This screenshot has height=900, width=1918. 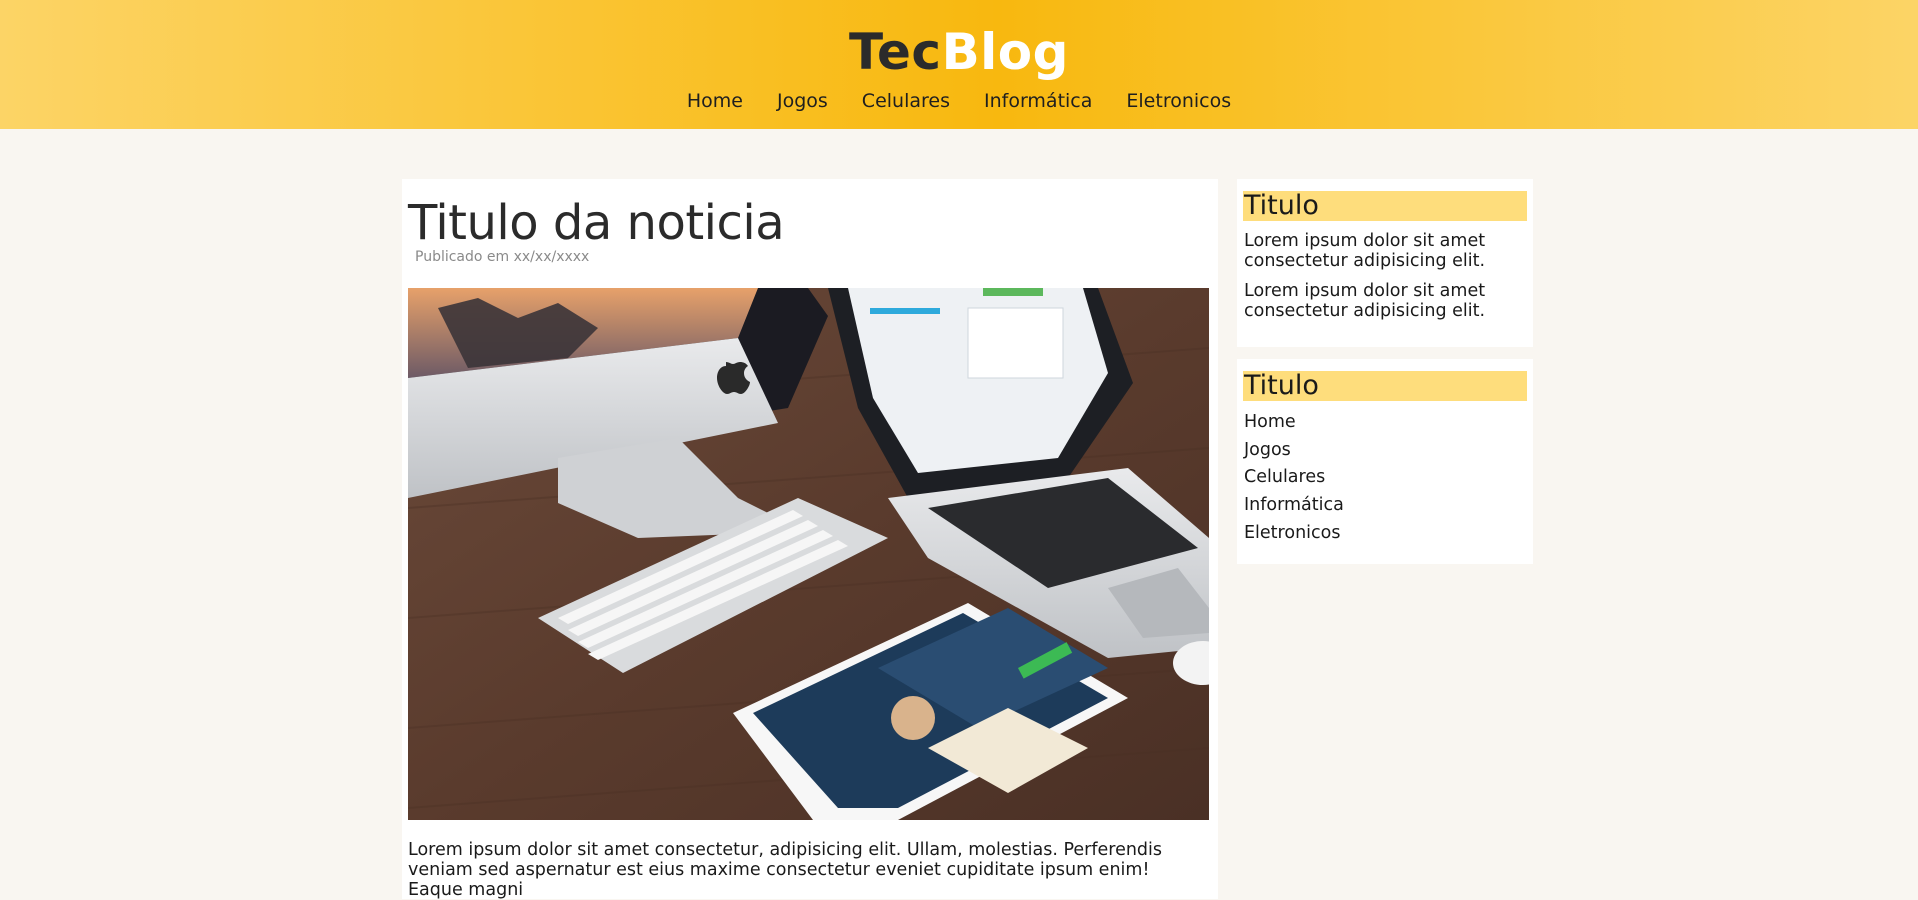 I want to click on sidebar-link-home: Home, so click(x=1270, y=422).